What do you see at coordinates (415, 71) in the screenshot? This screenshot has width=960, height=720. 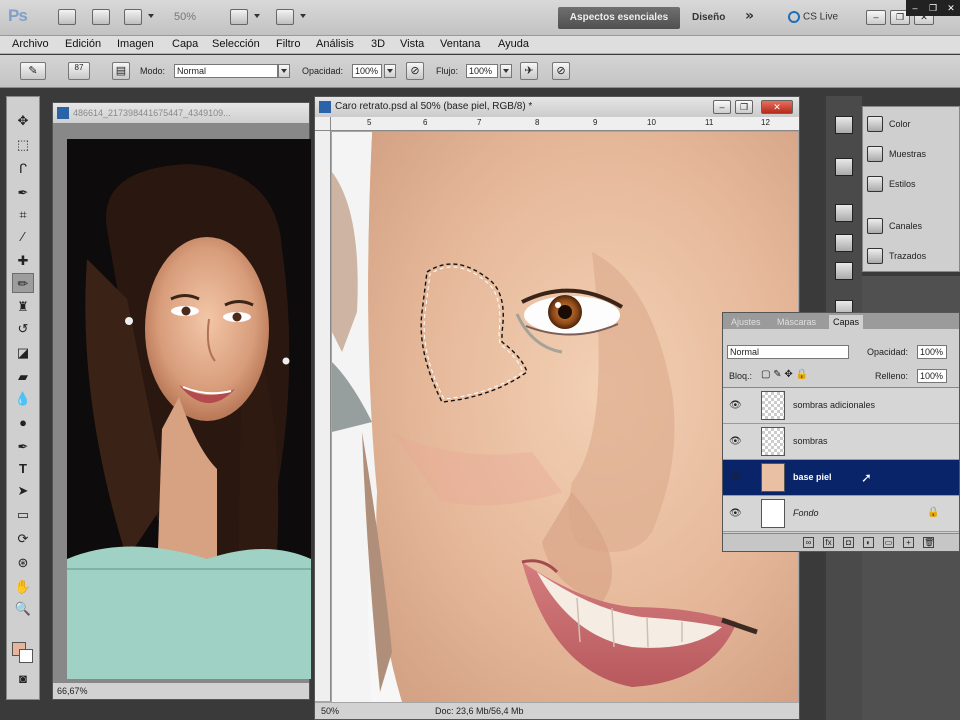 I see `pressure-opacity-icon: ⊘` at bounding box center [415, 71].